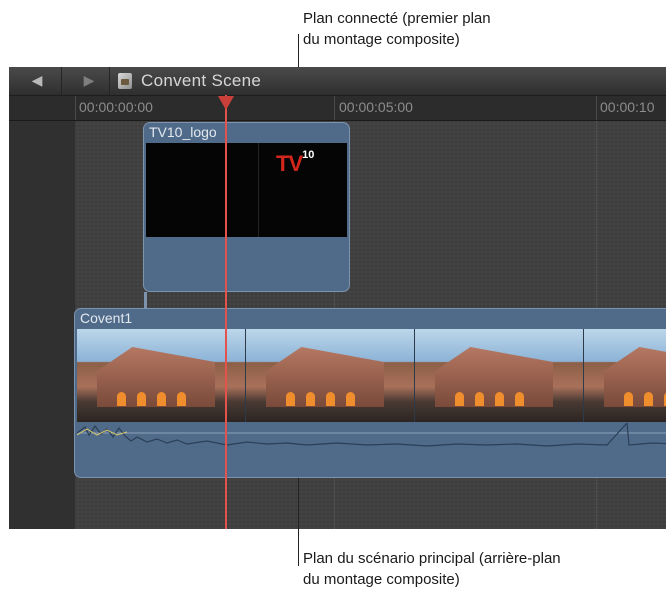 Image resolution: width=666 pixels, height=592 pixels. What do you see at coordinates (125, 81) in the screenshot?
I see `project-clapper-icon` at bounding box center [125, 81].